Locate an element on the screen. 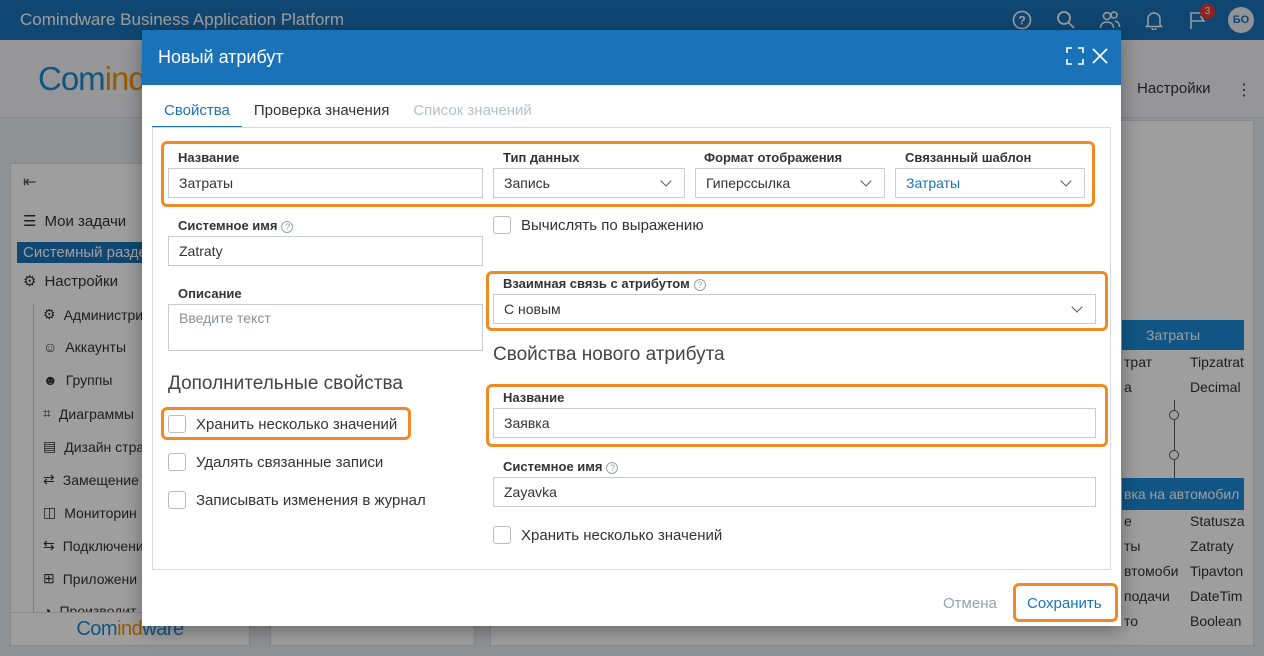 The width and height of the screenshot is (1264, 656). maximize-icon is located at coordinates (1076, 57).